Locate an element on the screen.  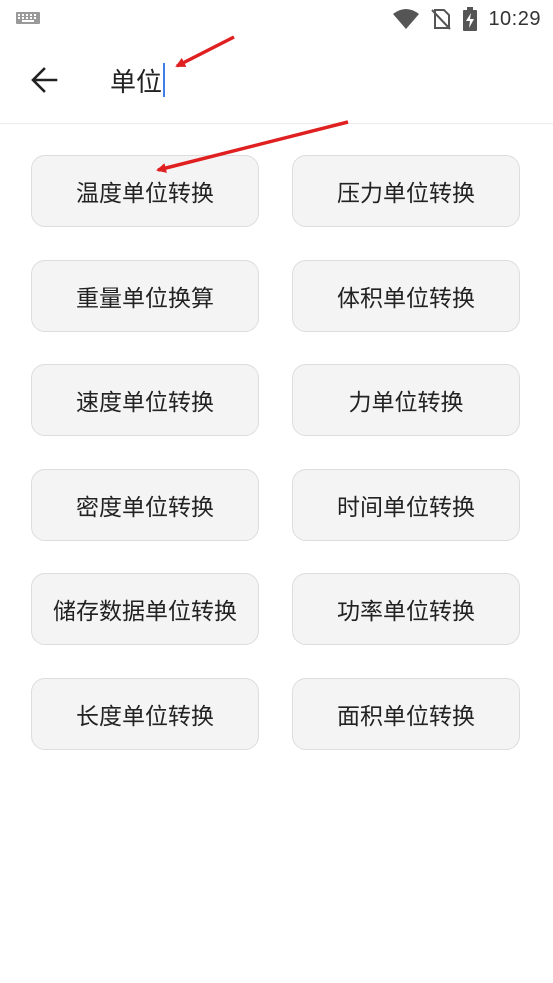
converter-button-pressure: 压力单位转换 is located at coordinates (406, 191).